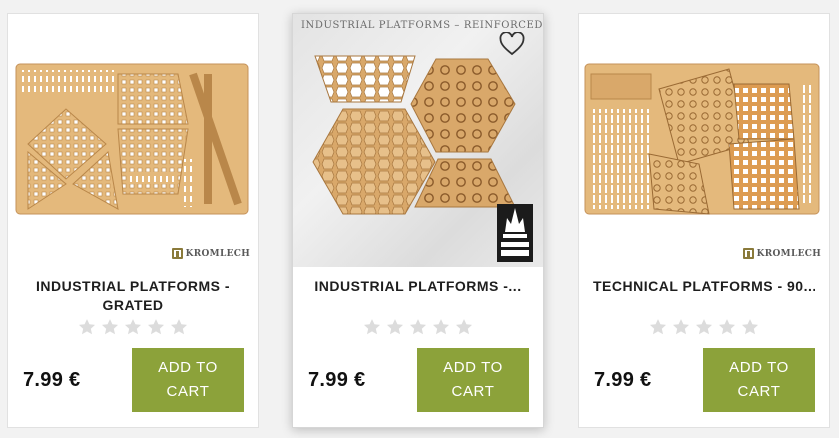 The image size is (839, 438). I want to click on tabletop-scenics-logo-icon, so click(515, 233).